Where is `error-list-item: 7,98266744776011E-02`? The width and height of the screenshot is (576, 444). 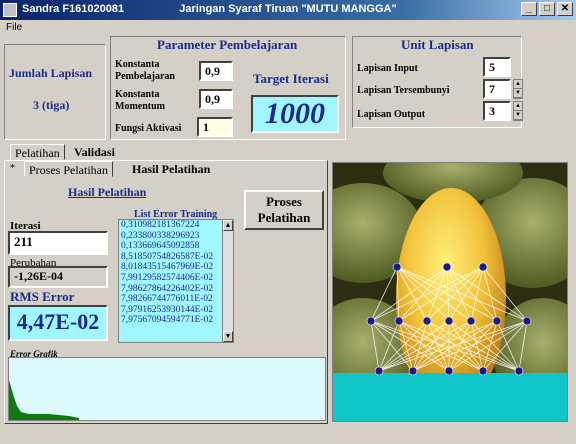
error-list-item: 7,98266744776011E-02 is located at coordinates (176, 299).